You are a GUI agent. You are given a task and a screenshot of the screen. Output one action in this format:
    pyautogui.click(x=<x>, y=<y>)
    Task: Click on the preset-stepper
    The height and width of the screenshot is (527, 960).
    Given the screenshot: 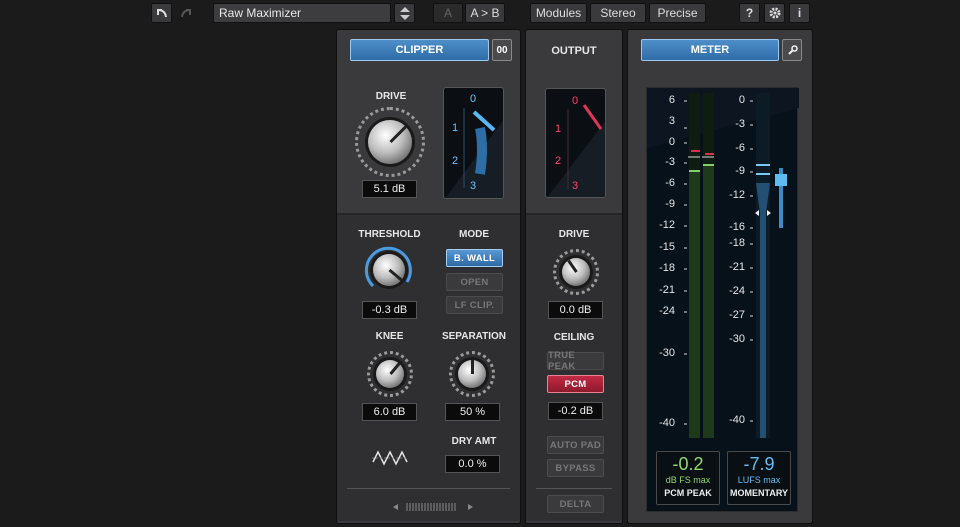 What is the action you would take?
    pyautogui.click(x=404, y=13)
    